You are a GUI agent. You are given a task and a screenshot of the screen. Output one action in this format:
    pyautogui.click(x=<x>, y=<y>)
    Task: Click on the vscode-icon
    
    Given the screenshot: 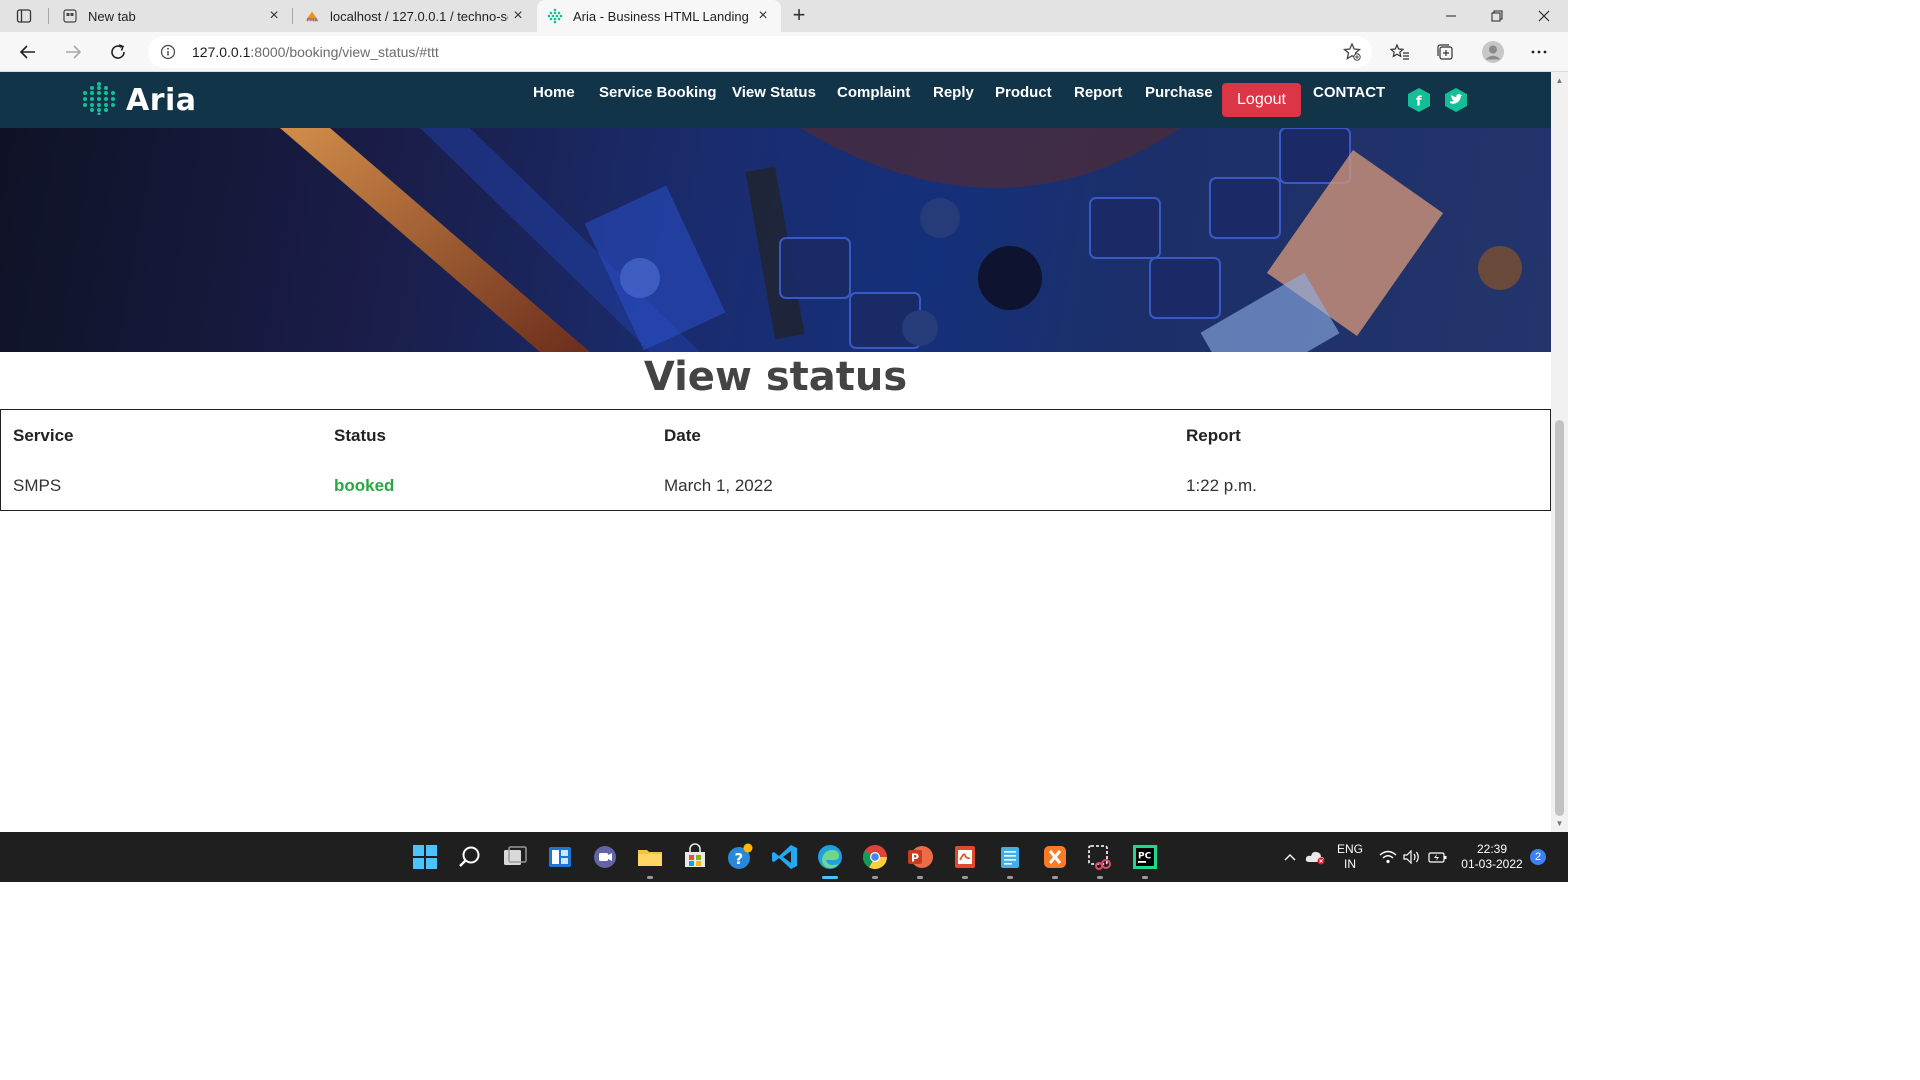 What is the action you would take?
    pyautogui.click(x=785, y=857)
    